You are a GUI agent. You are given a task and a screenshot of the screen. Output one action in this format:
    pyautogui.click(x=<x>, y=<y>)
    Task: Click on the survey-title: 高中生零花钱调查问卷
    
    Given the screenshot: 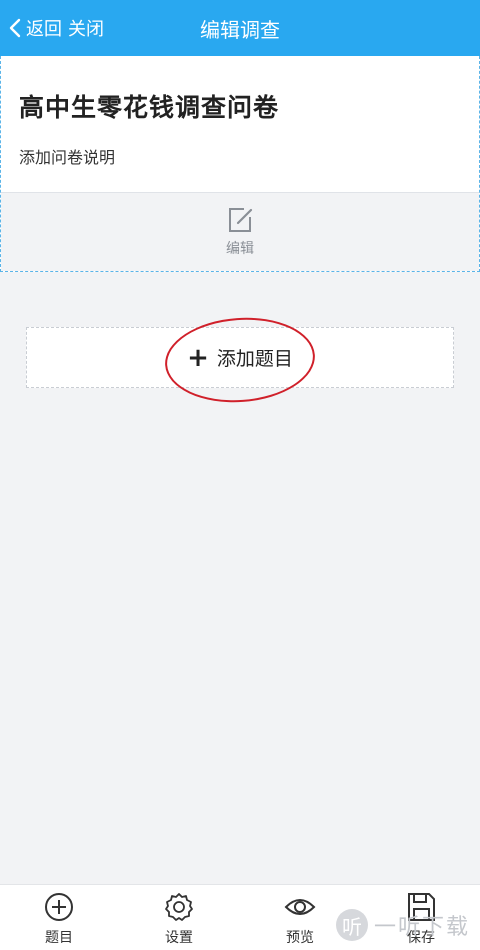 What is the action you would take?
    pyautogui.click(x=149, y=106)
    